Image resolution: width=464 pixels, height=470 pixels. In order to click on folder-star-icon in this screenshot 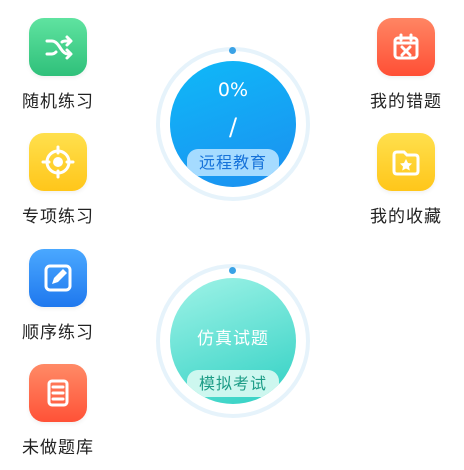, I will do `click(406, 162)`.